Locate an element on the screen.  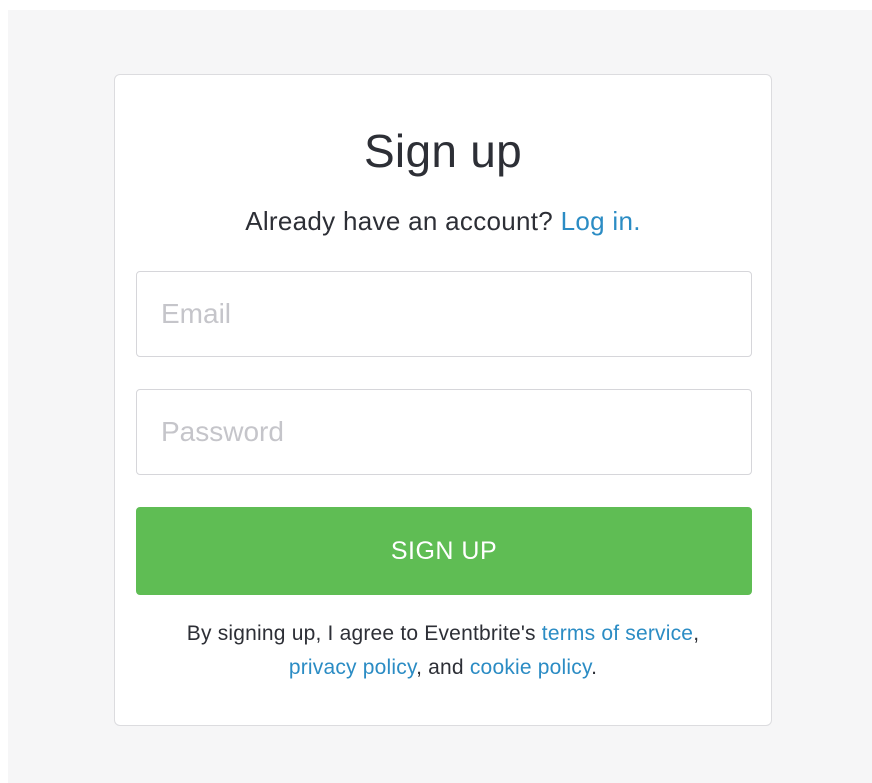
legal-separator-2: , and is located at coordinates (443, 667).